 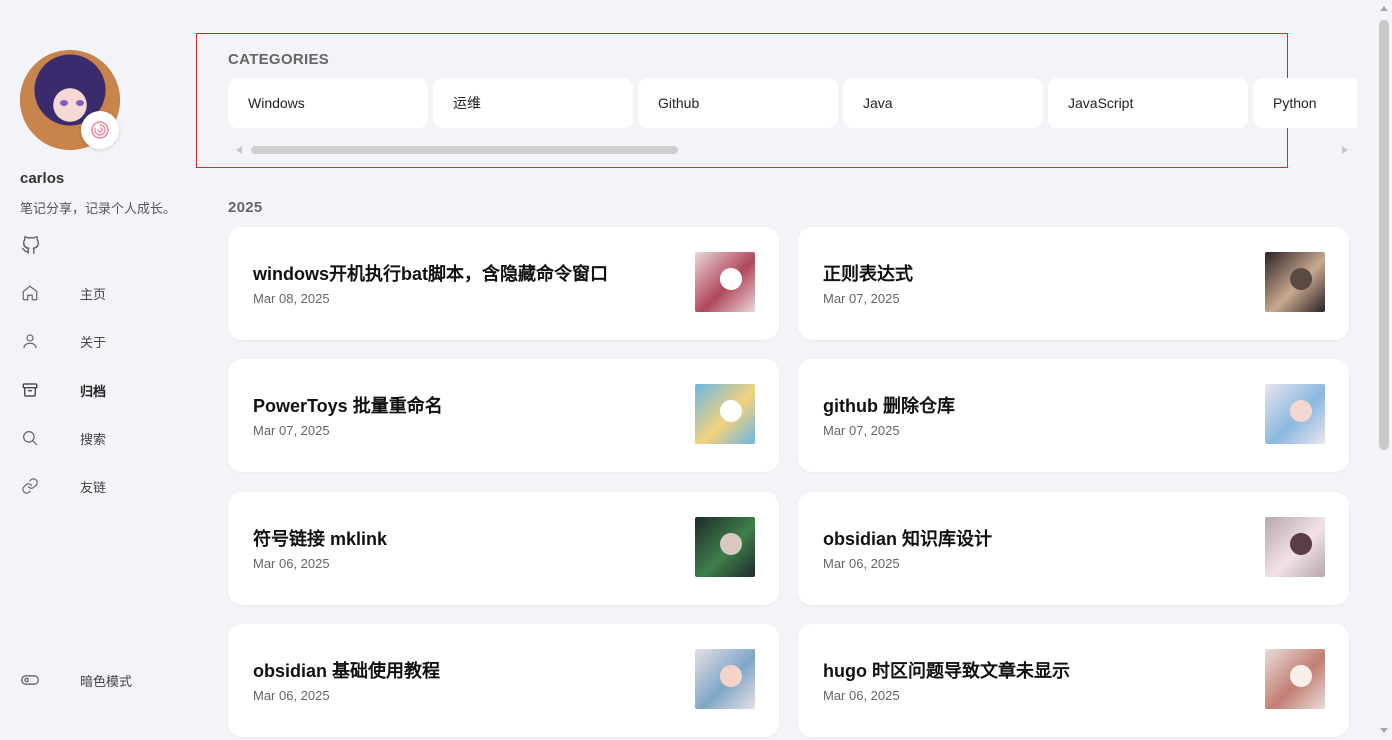 What do you see at coordinates (503, 548) in the screenshot?
I see `post-card: 符号链接 mklink Mar 06, 2025` at bounding box center [503, 548].